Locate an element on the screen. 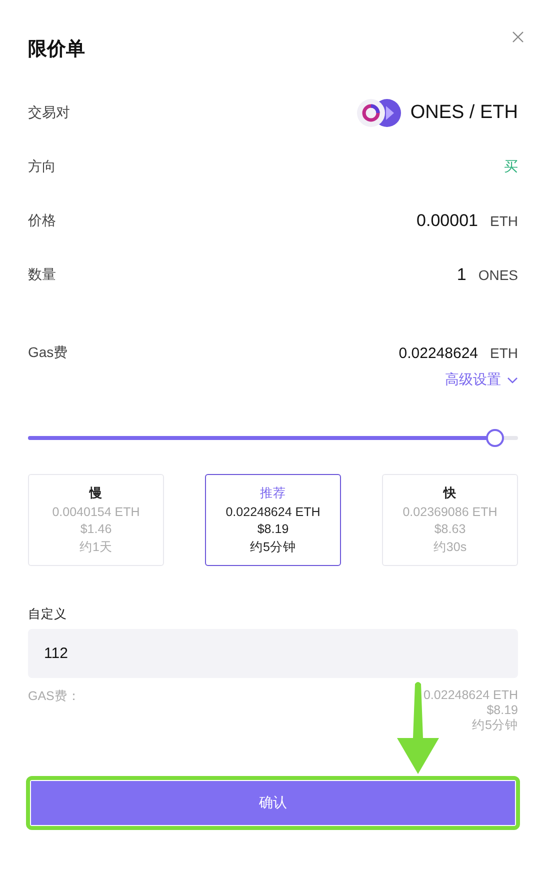  field-label: 方向 is located at coordinates (42, 167).